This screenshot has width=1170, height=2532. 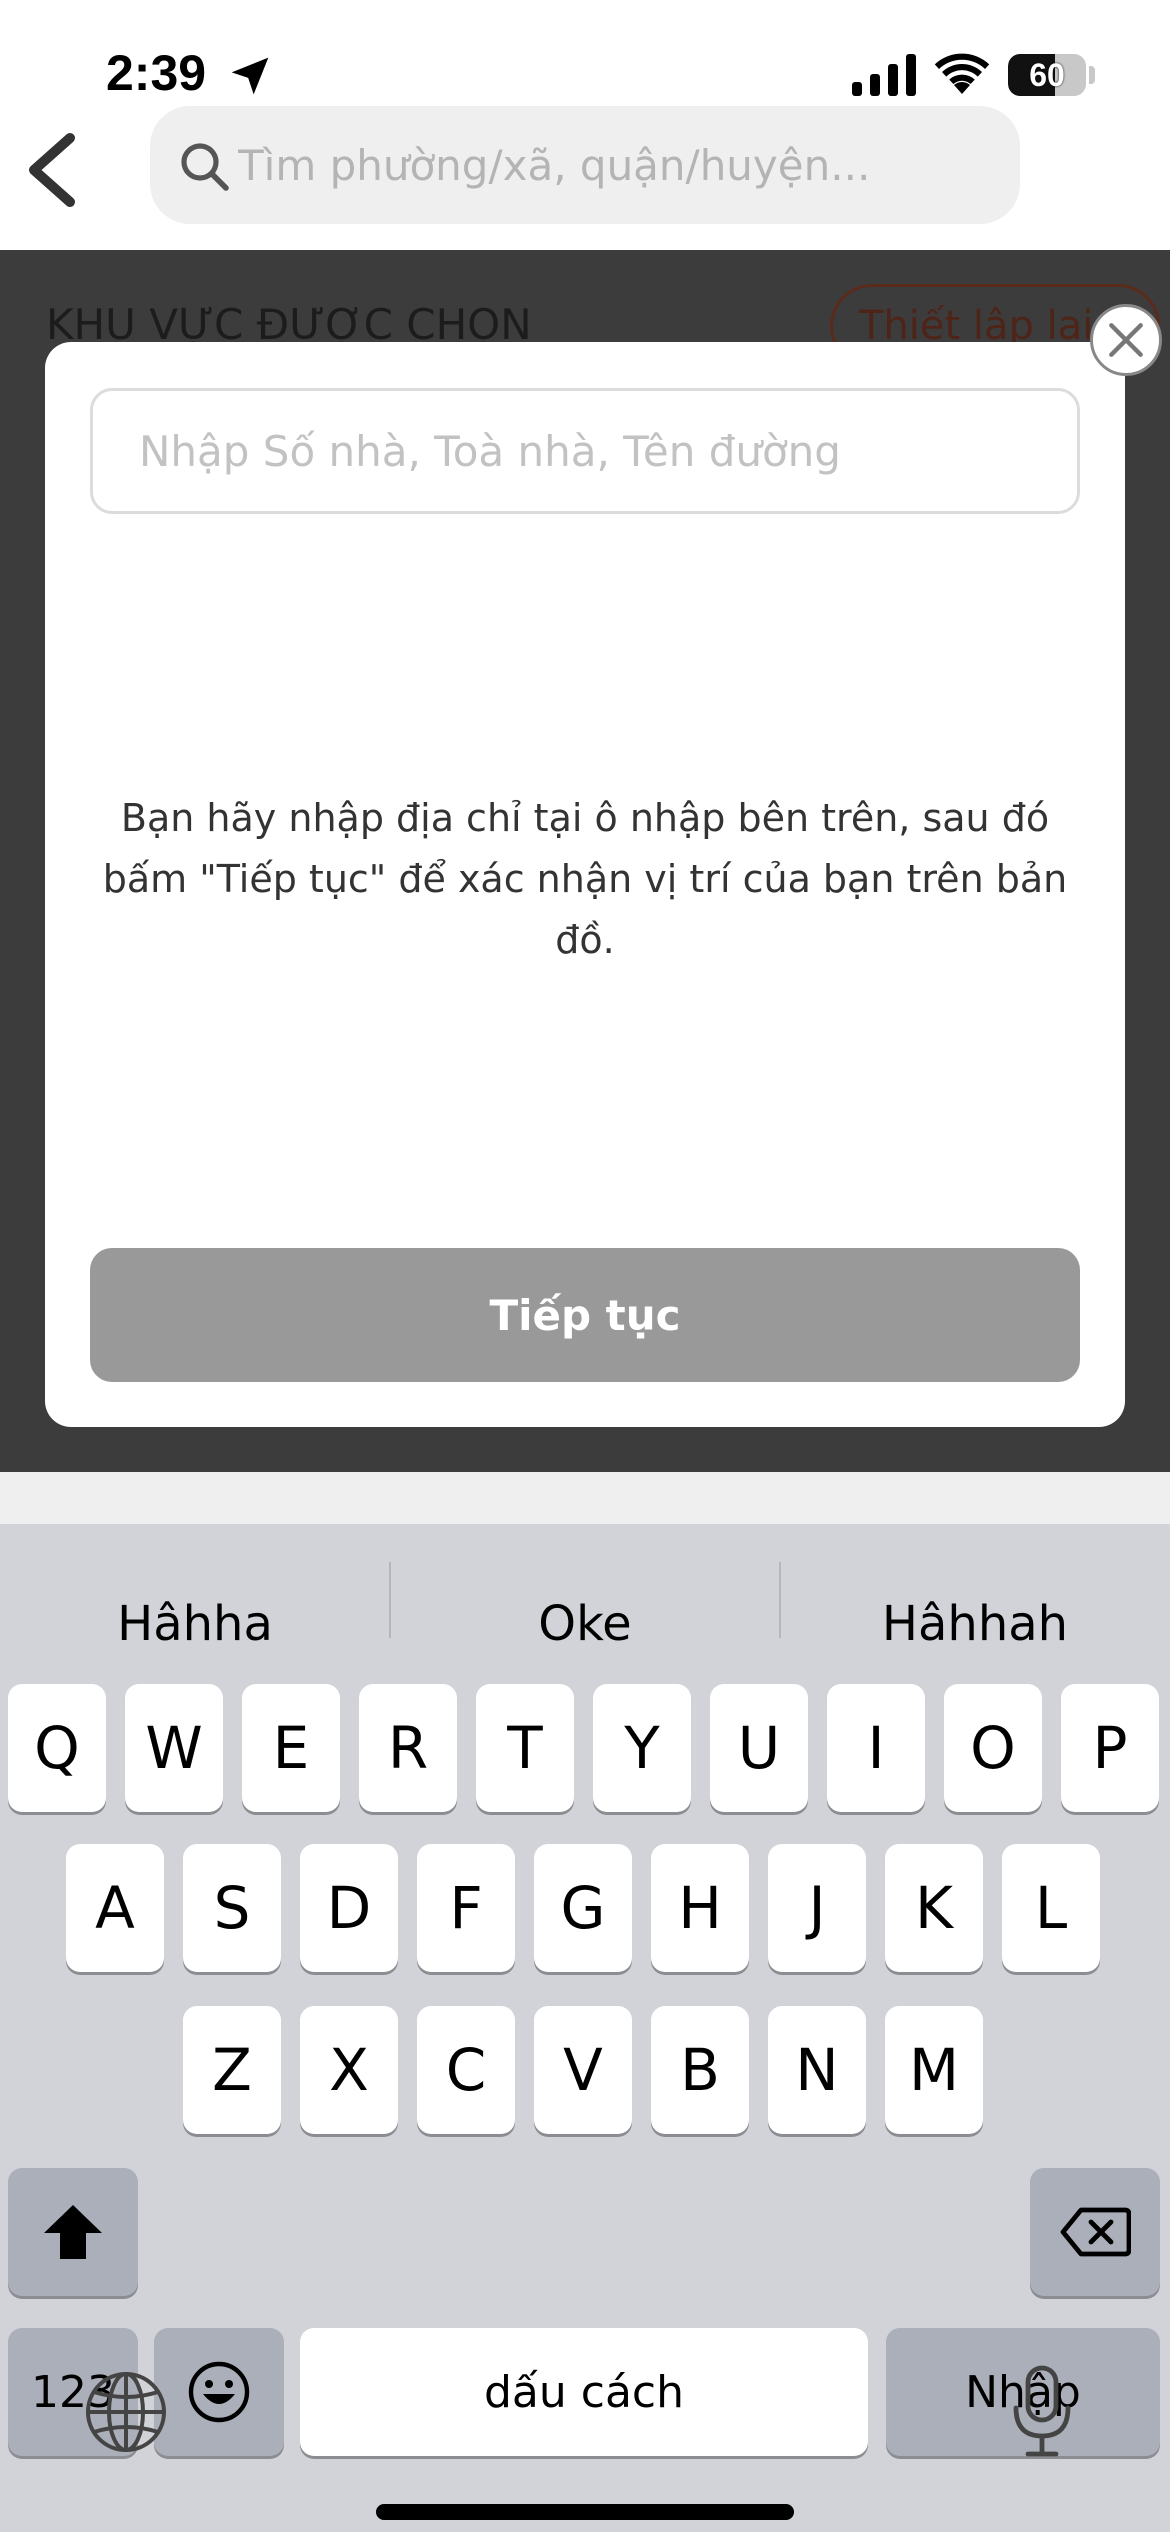 What do you see at coordinates (195, 1624) in the screenshot?
I see `suggestion-1: Hâhha` at bounding box center [195, 1624].